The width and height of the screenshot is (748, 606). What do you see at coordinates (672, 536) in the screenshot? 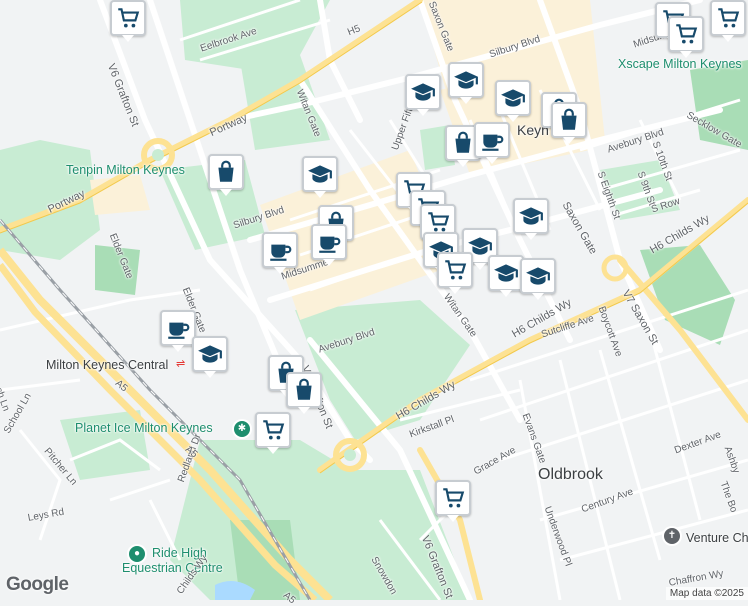
I see `place-of-worship-icon: ✝` at bounding box center [672, 536].